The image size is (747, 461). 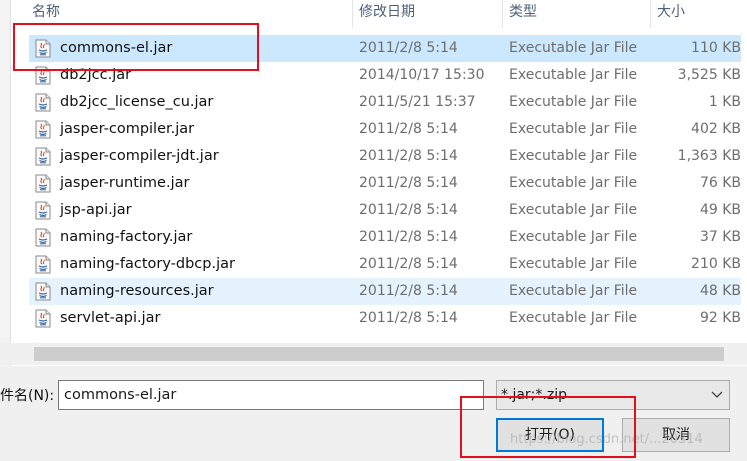 What do you see at coordinates (716, 48) in the screenshot?
I see `file-size: 110 KB` at bounding box center [716, 48].